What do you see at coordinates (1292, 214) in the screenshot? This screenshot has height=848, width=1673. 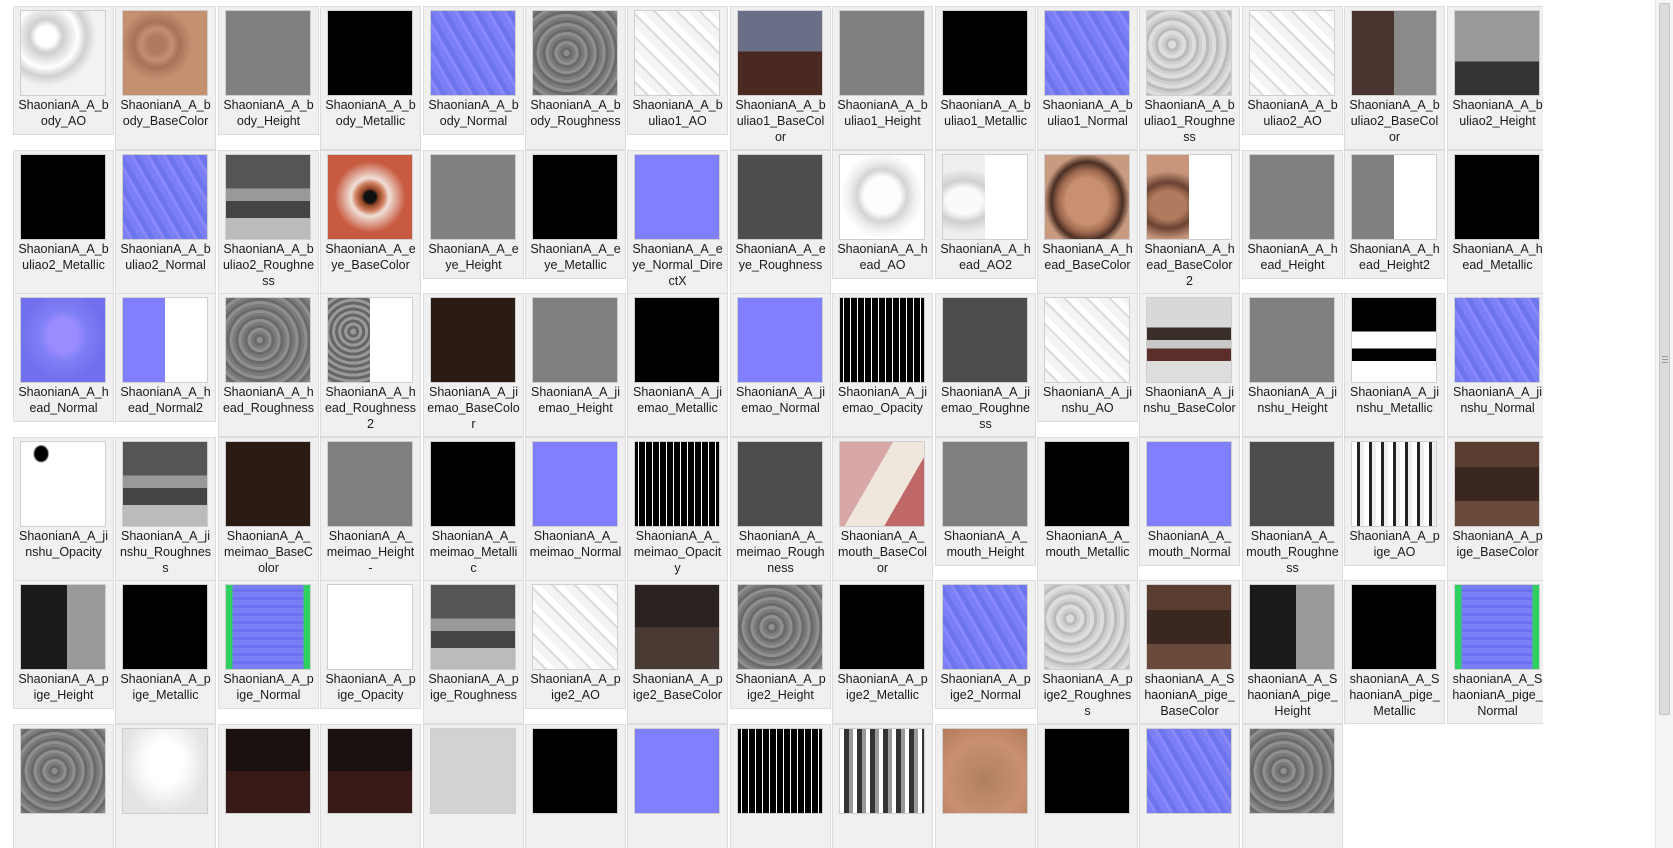 I see `file-item: ShaonianA_A_head_Height` at bounding box center [1292, 214].